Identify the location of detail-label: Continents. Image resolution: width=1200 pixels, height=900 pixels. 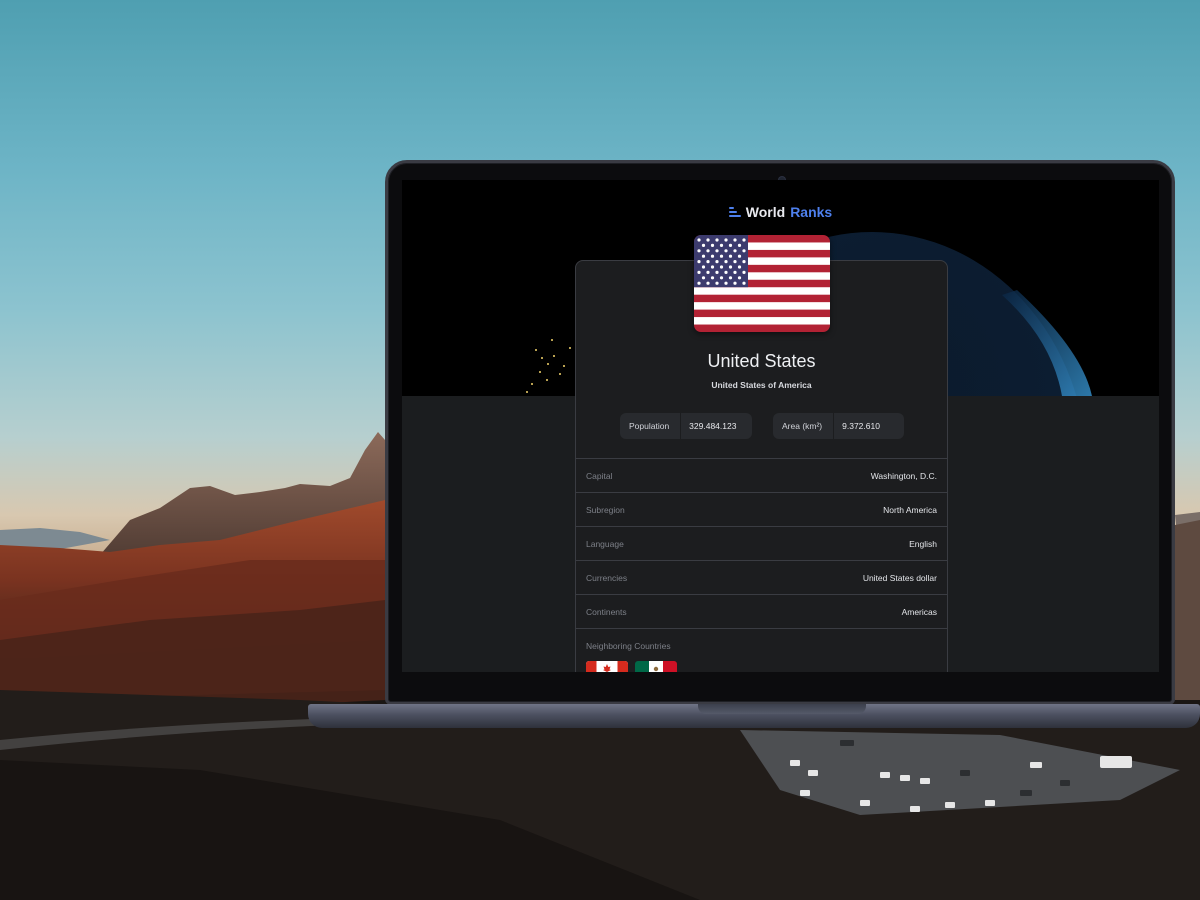
(606, 611).